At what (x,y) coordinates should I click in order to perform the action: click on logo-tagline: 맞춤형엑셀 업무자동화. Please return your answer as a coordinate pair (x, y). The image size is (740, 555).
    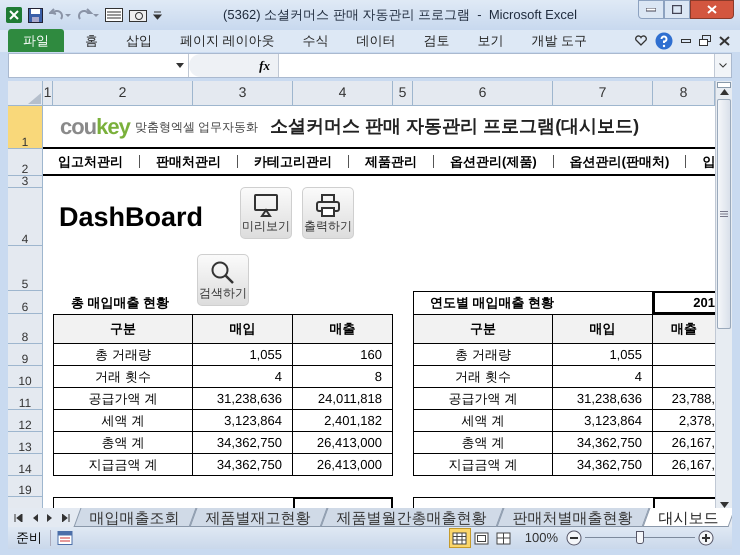
    Looking at the image, I should click on (196, 127).